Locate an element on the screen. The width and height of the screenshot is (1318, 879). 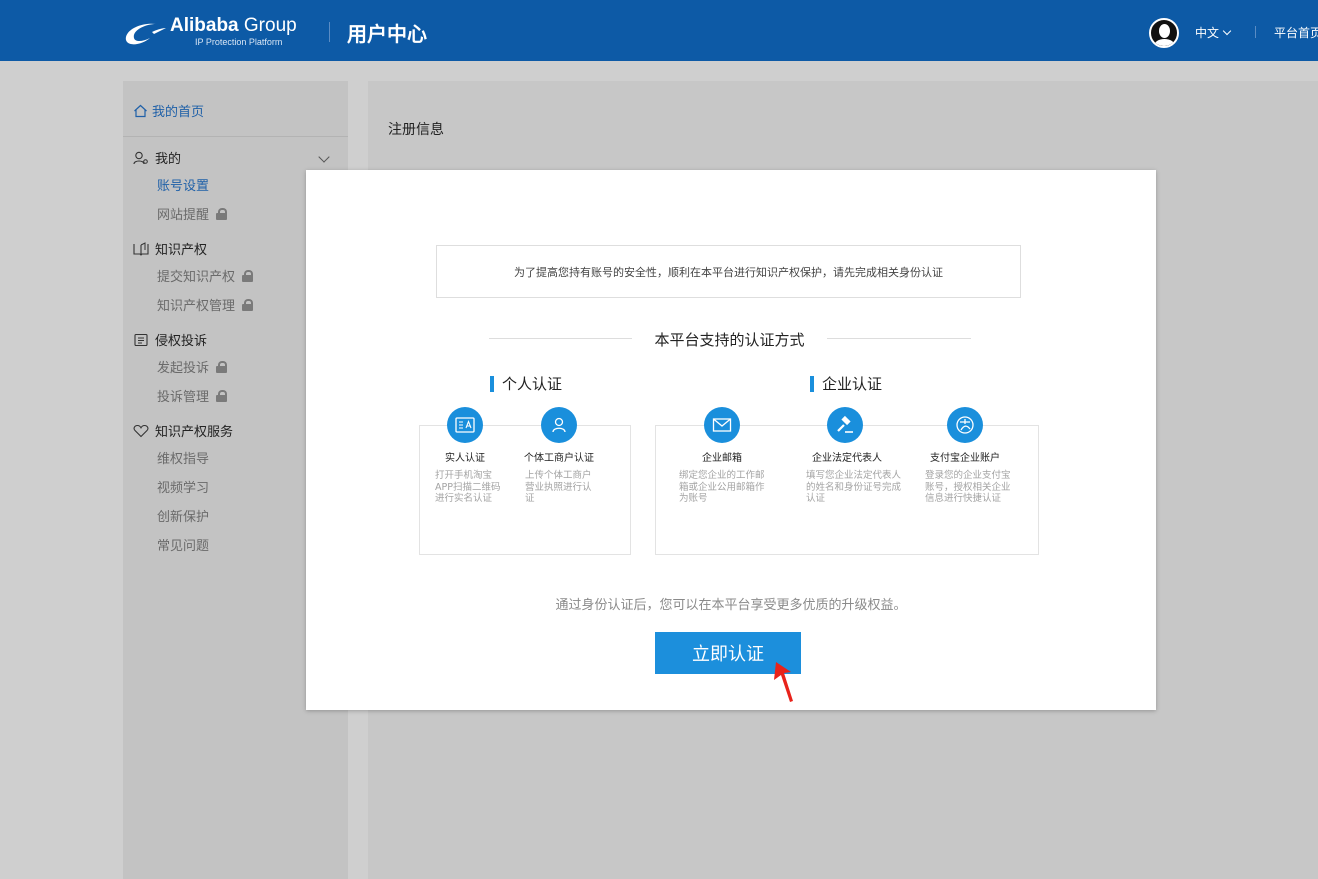
header-divider is located at coordinates (329, 32).